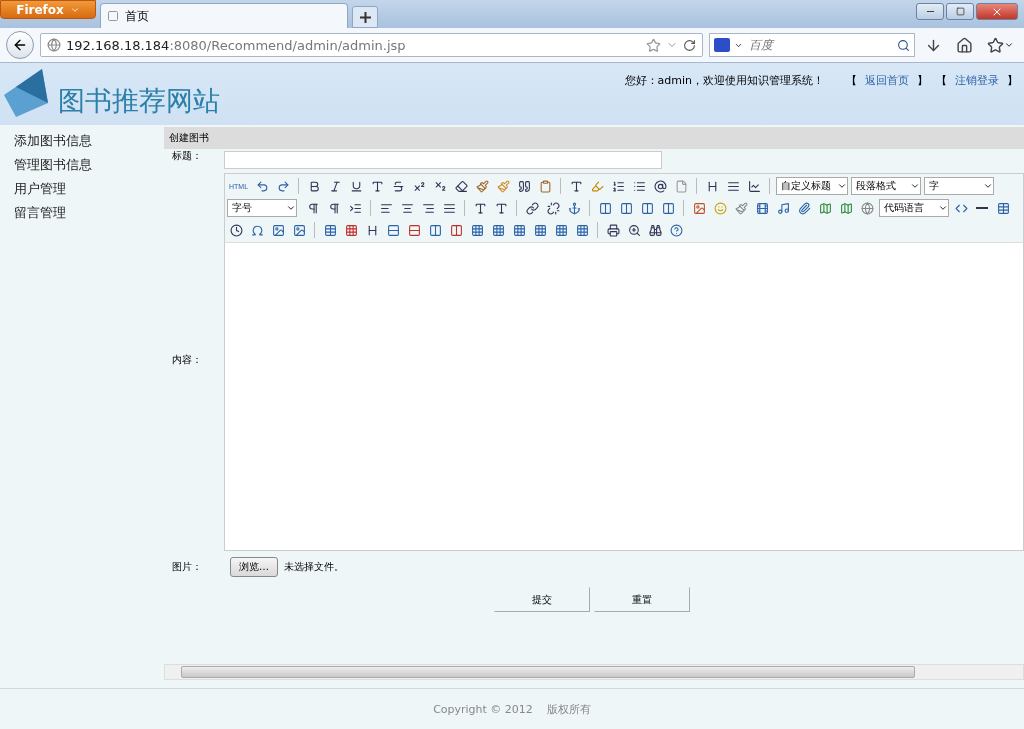  Describe the element at coordinates (262, 208) in the screenshot. I see `dropdown: 字号` at that location.